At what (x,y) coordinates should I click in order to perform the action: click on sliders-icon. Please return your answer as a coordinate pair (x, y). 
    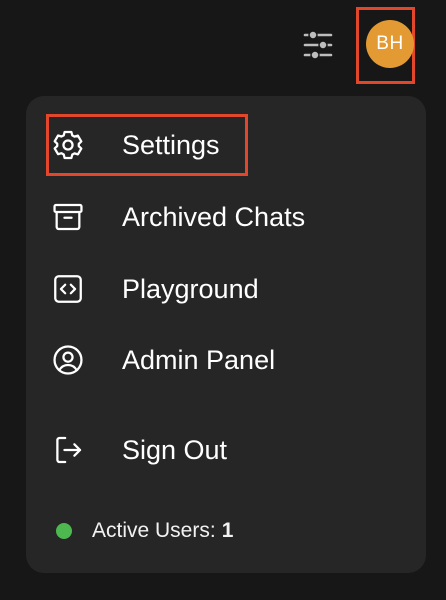
    Looking at the image, I should click on (318, 45).